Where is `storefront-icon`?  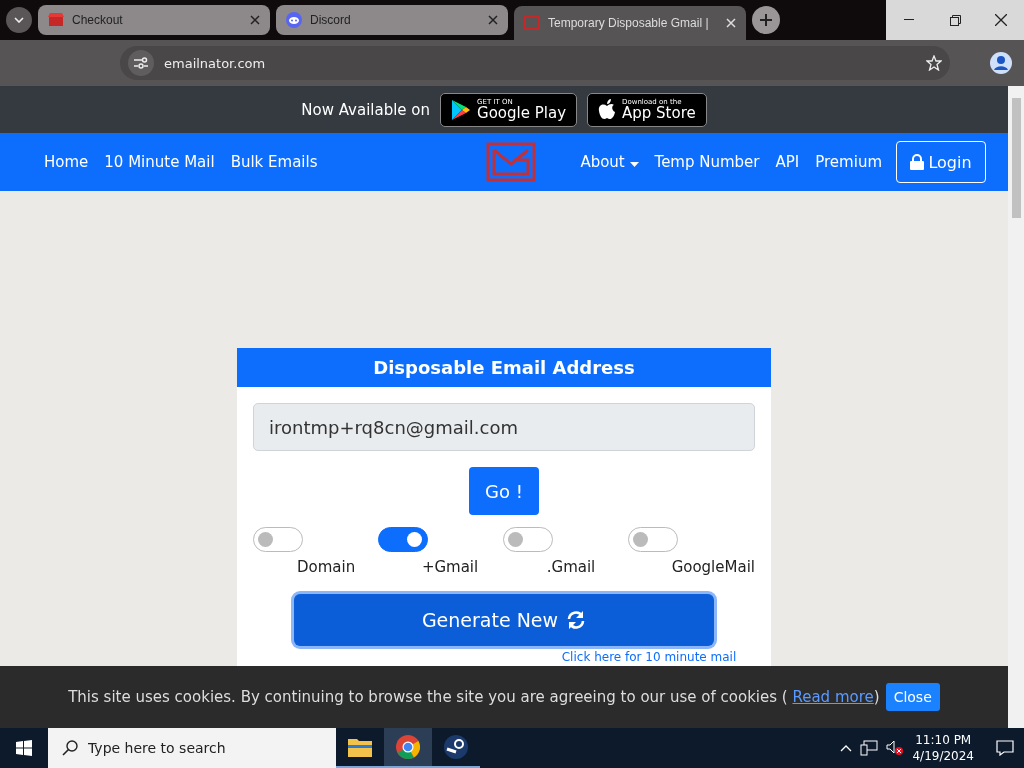
storefront-icon is located at coordinates (56, 20).